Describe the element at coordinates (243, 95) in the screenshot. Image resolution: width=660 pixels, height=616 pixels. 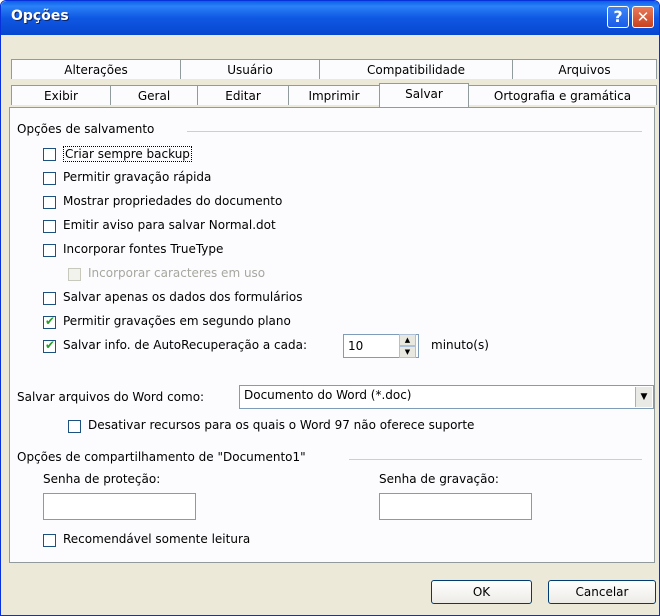
I see `tab-editar: Editar` at that location.